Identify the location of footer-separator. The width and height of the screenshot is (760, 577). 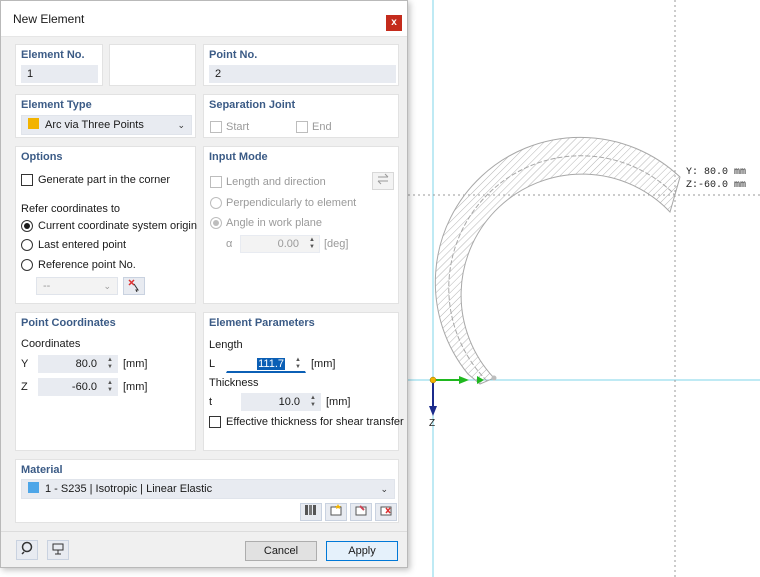
(204, 531).